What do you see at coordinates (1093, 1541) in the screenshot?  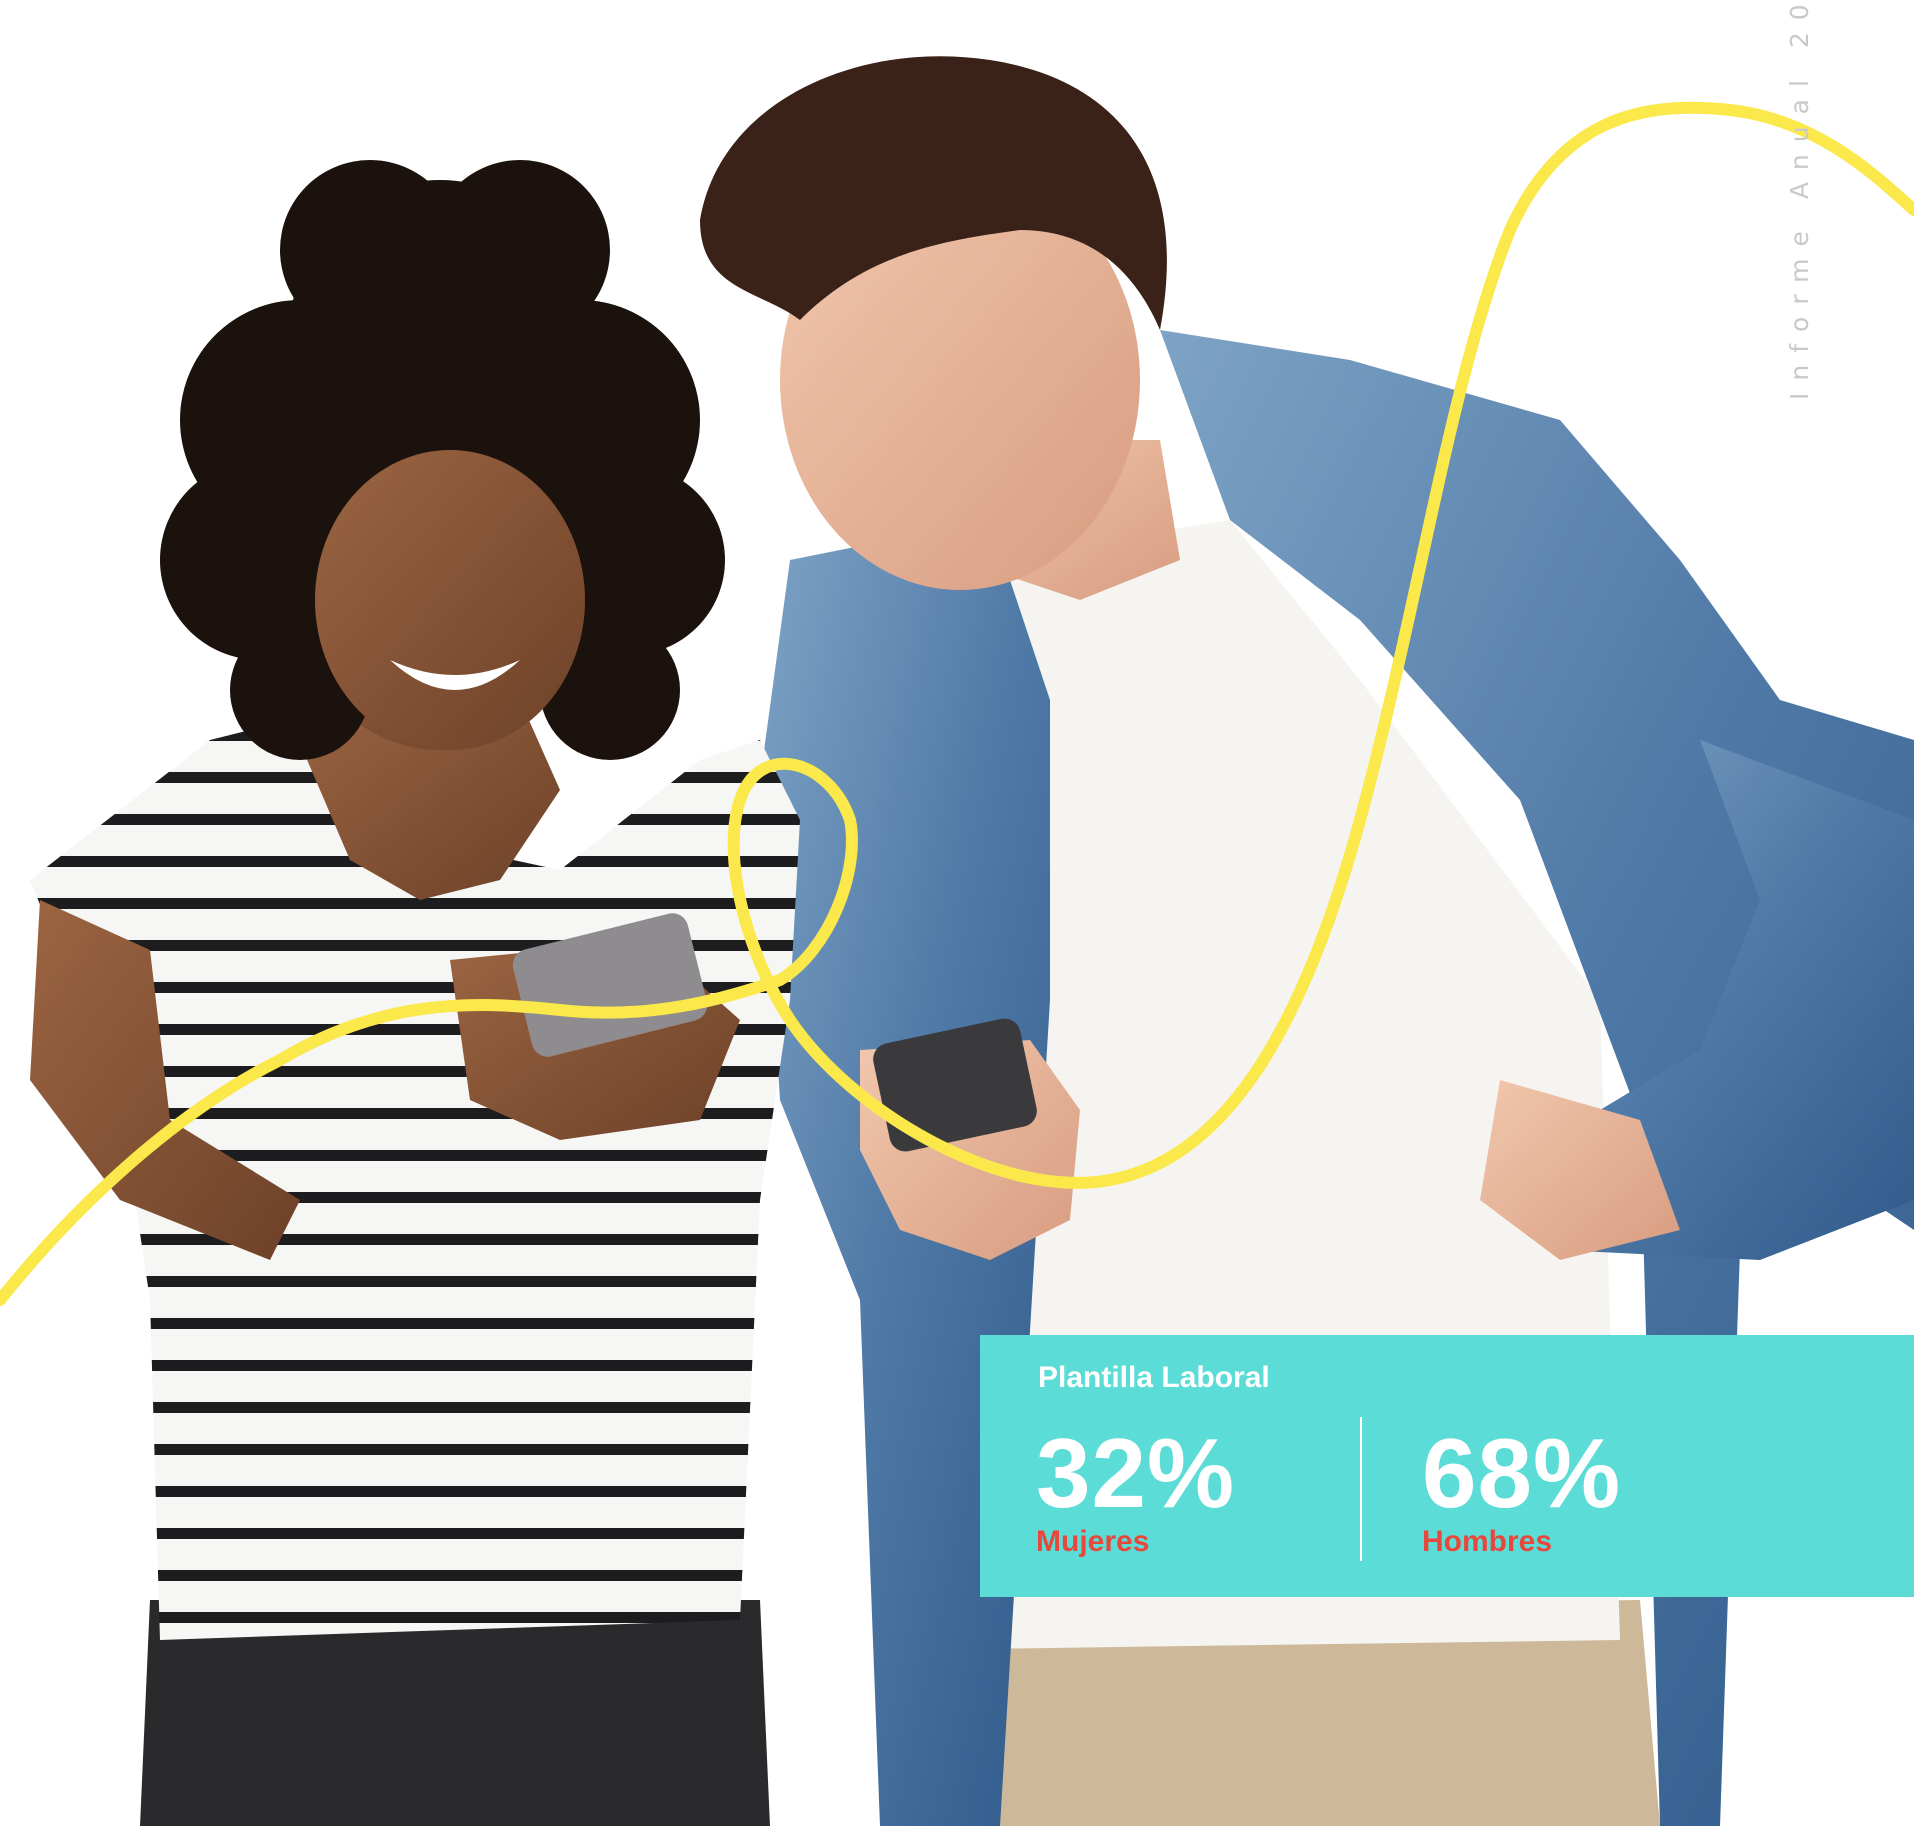 I see `women-label: Mujeres` at bounding box center [1093, 1541].